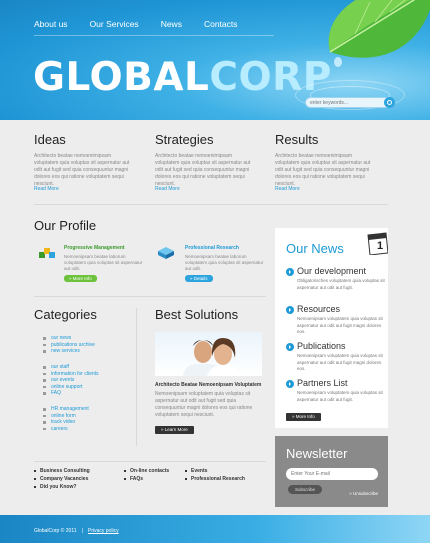  Describe the element at coordinates (208, 385) in the screenshot. I see `solutions-caption: Architecto Beatae Nemoenipsam Voluptatem` at that location.